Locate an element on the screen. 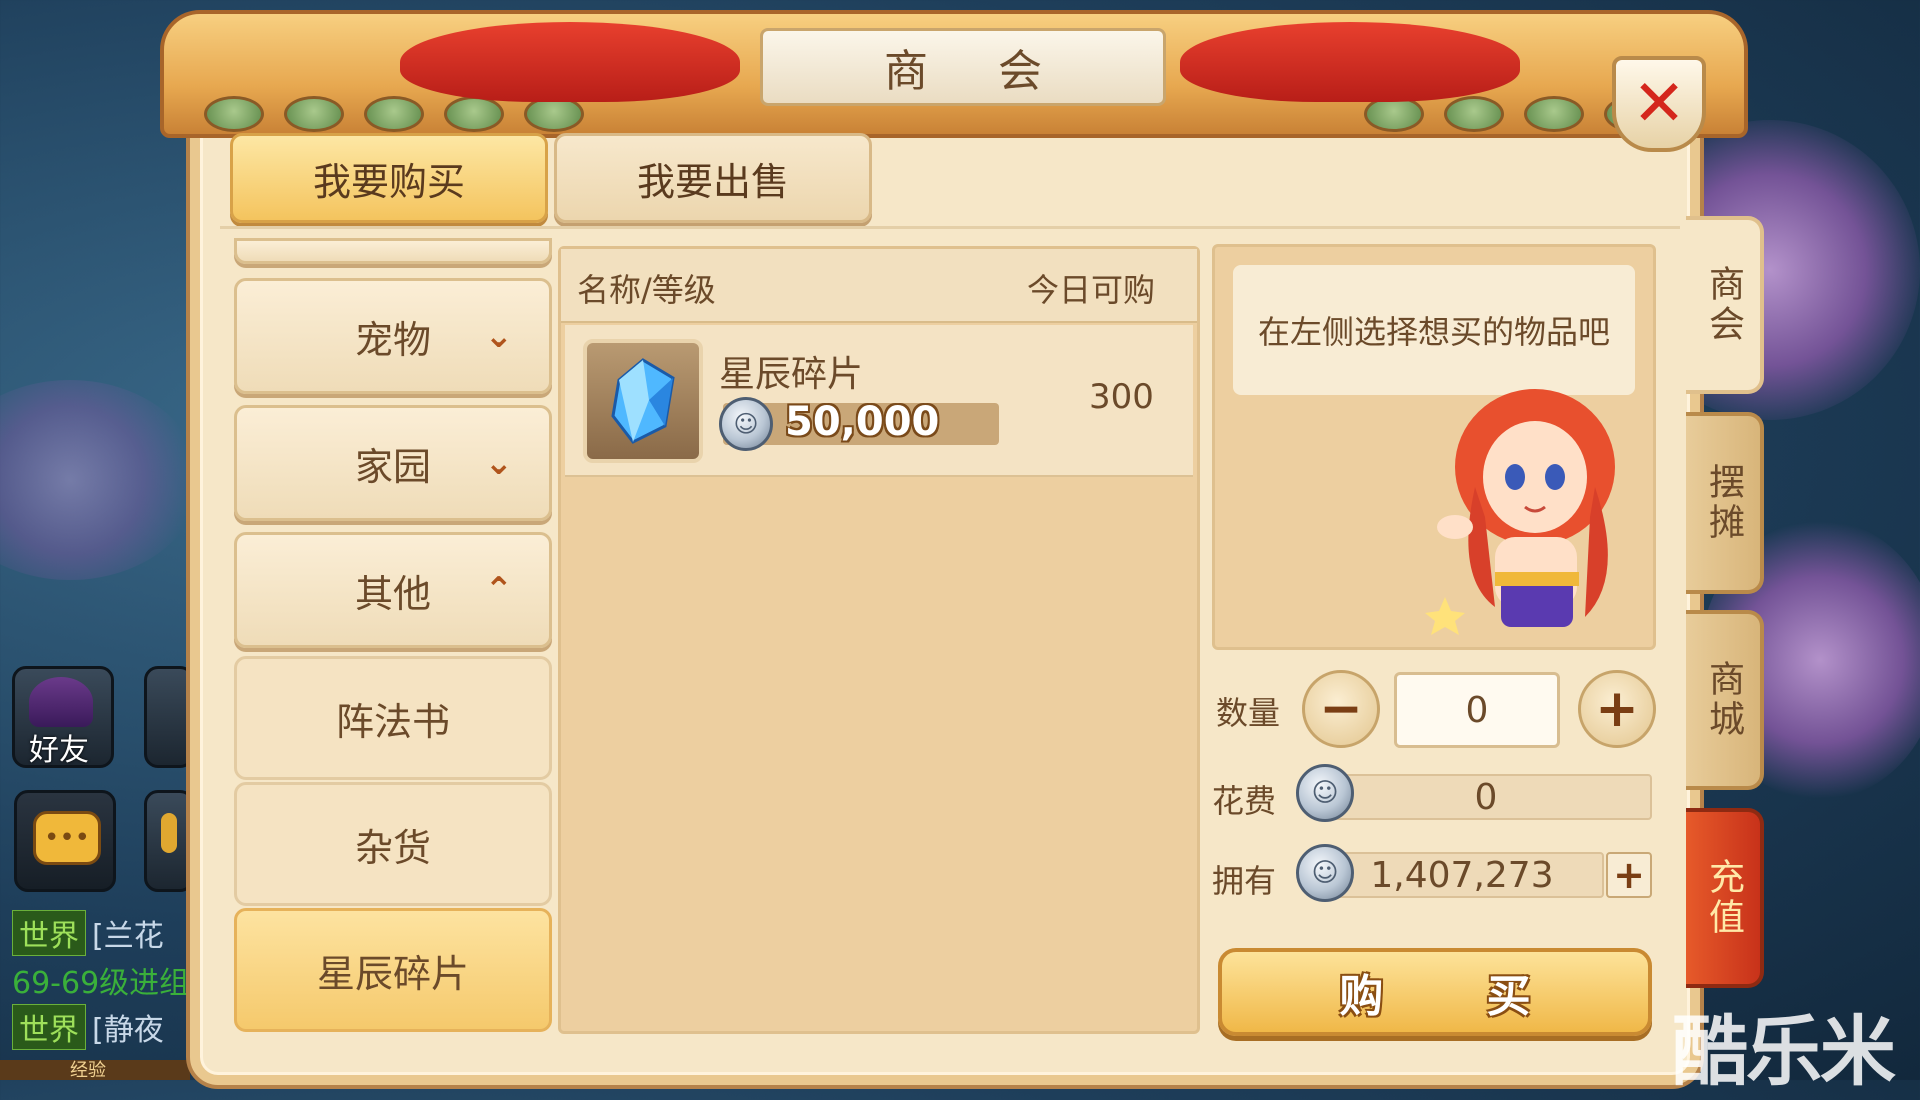  star-shard-crystal-icon is located at coordinates (643, 401).